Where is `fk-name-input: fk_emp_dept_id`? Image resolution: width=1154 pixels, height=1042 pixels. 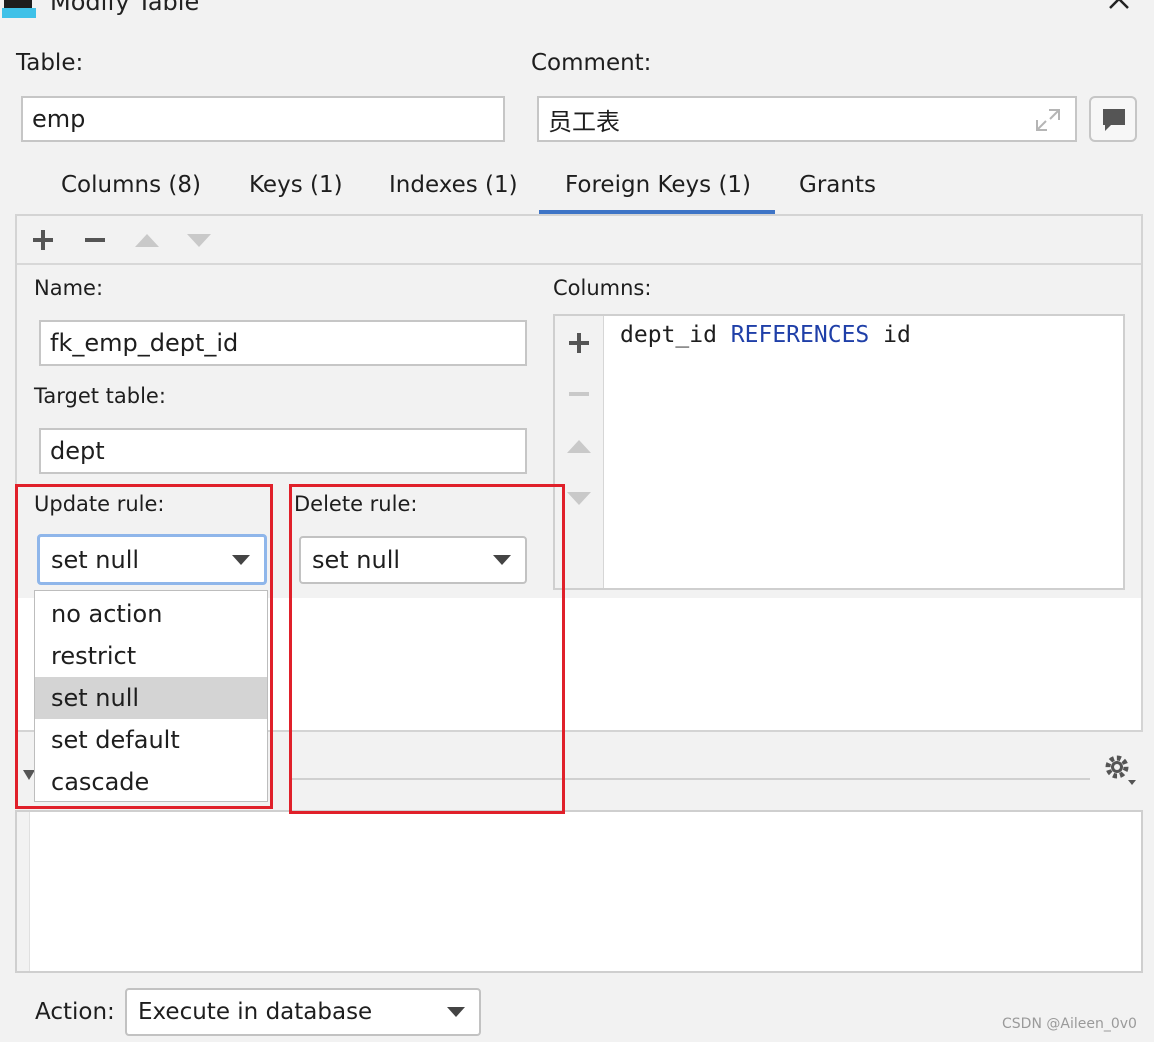 fk-name-input: fk_emp_dept_id is located at coordinates (283, 343).